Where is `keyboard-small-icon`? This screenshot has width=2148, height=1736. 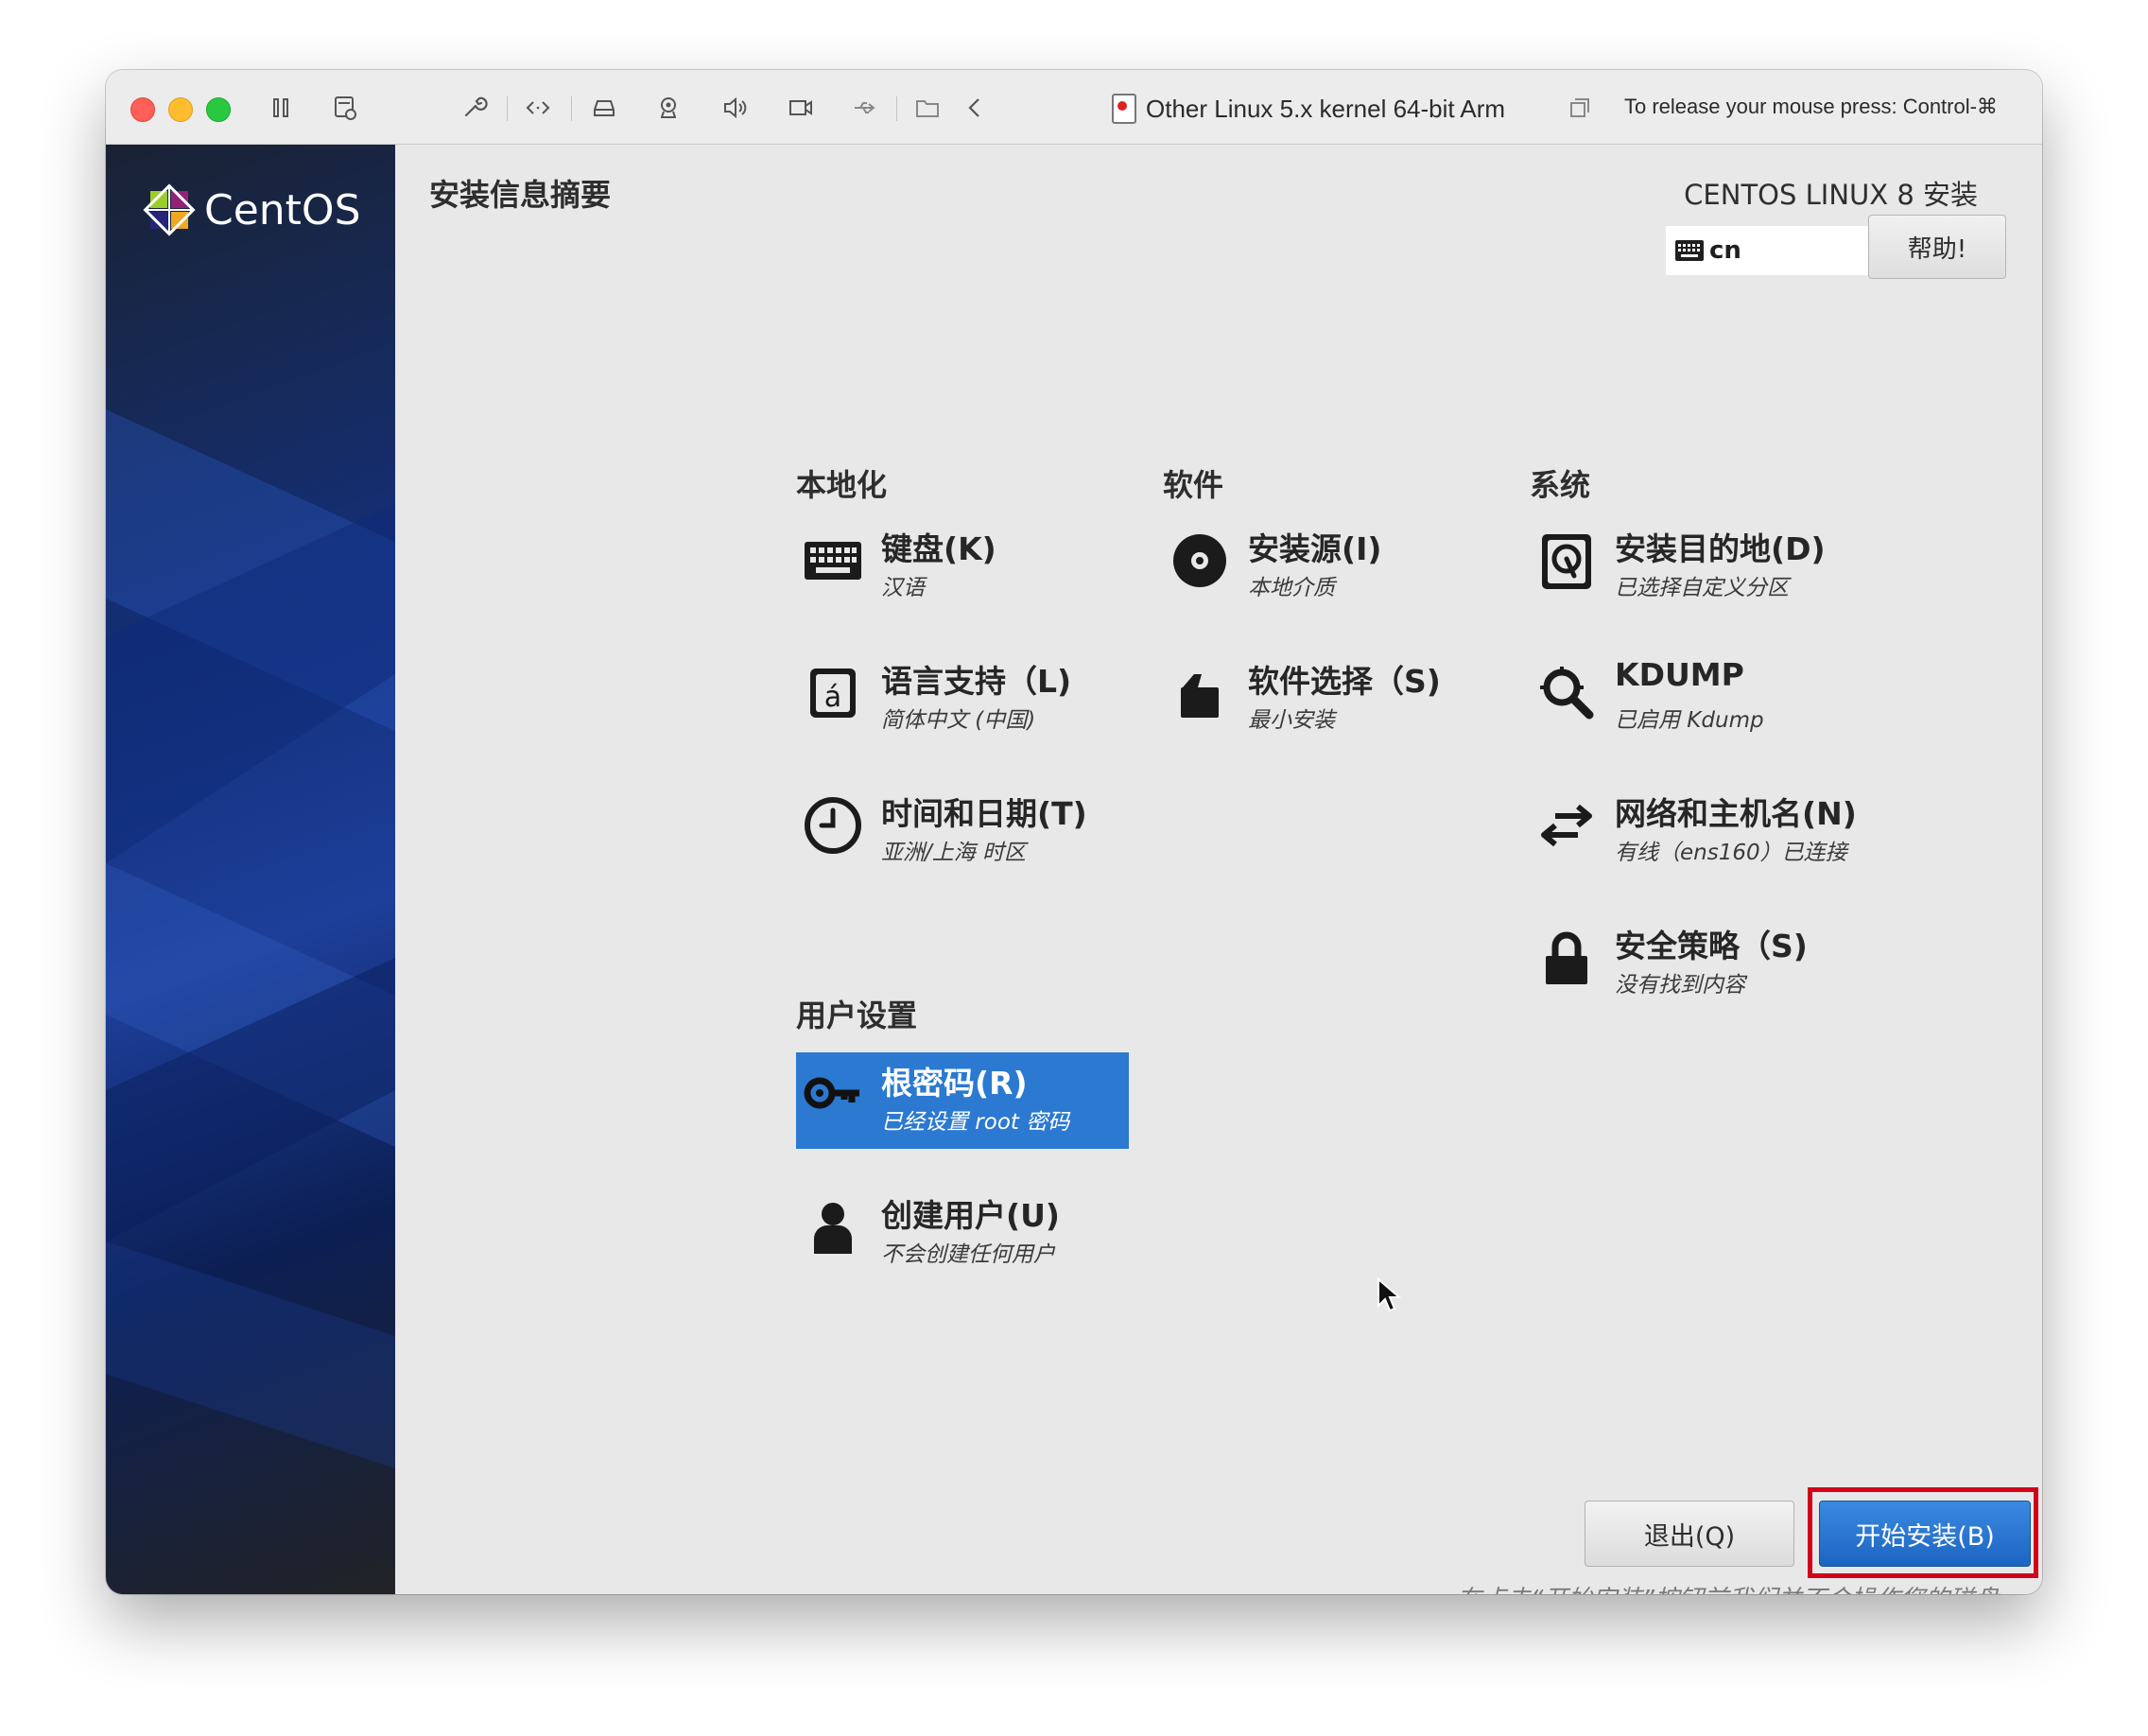 keyboard-small-icon is located at coordinates (1689, 250).